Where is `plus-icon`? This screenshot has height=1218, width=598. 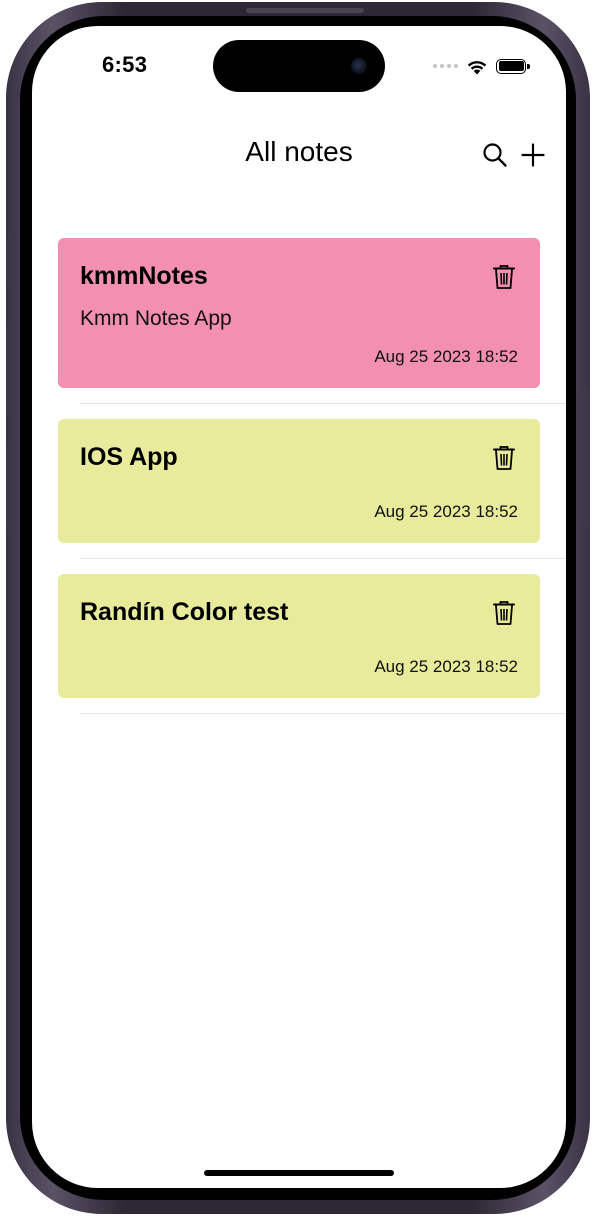
plus-icon is located at coordinates (533, 155).